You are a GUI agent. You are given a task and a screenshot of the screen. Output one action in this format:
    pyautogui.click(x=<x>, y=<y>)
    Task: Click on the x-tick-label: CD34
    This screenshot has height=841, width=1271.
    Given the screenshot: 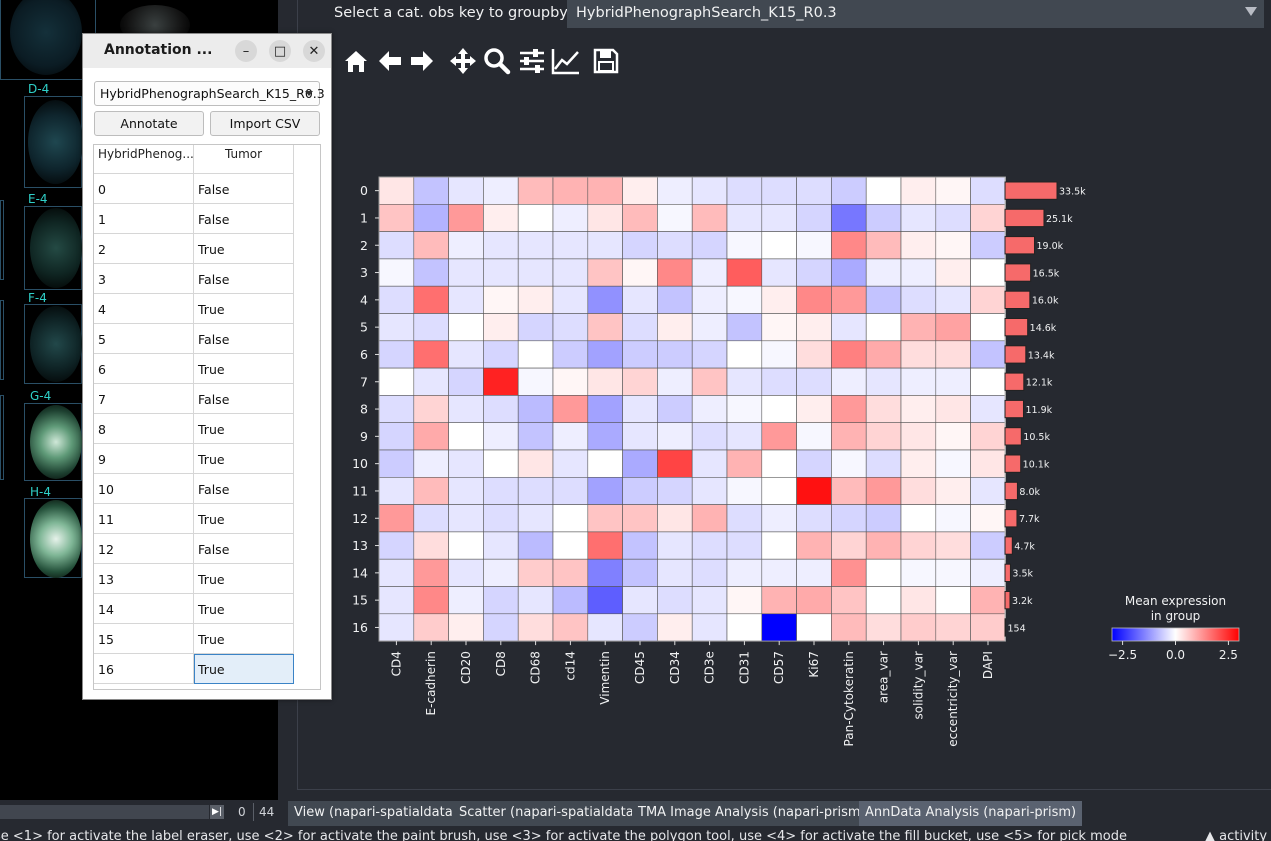 What is the action you would take?
    pyautogui.click(x=675, y=667)
    